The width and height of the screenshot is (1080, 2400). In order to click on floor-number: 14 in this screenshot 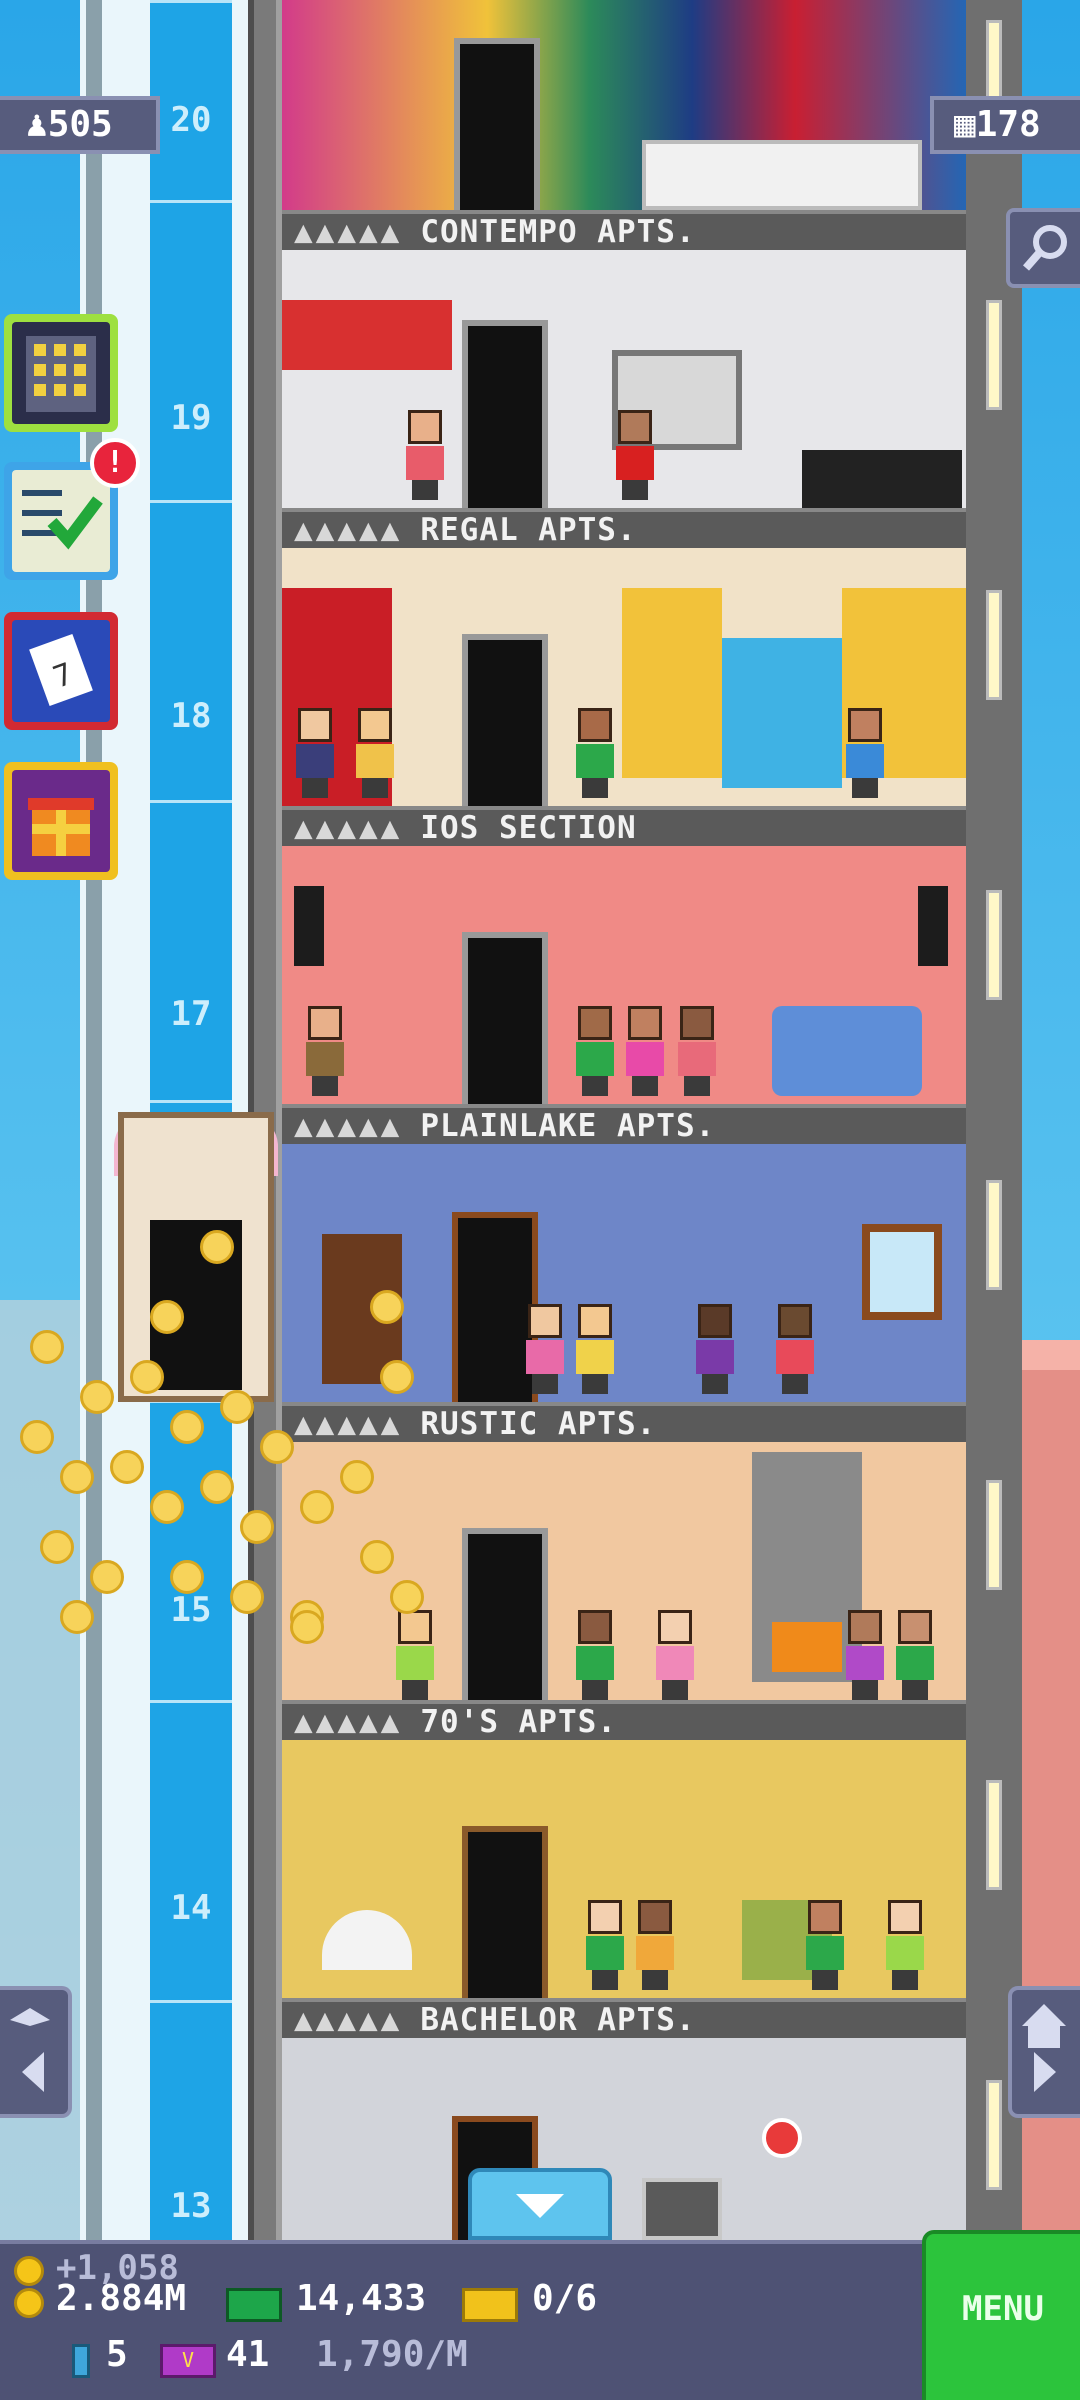, I will do `click(191, 1908)`.